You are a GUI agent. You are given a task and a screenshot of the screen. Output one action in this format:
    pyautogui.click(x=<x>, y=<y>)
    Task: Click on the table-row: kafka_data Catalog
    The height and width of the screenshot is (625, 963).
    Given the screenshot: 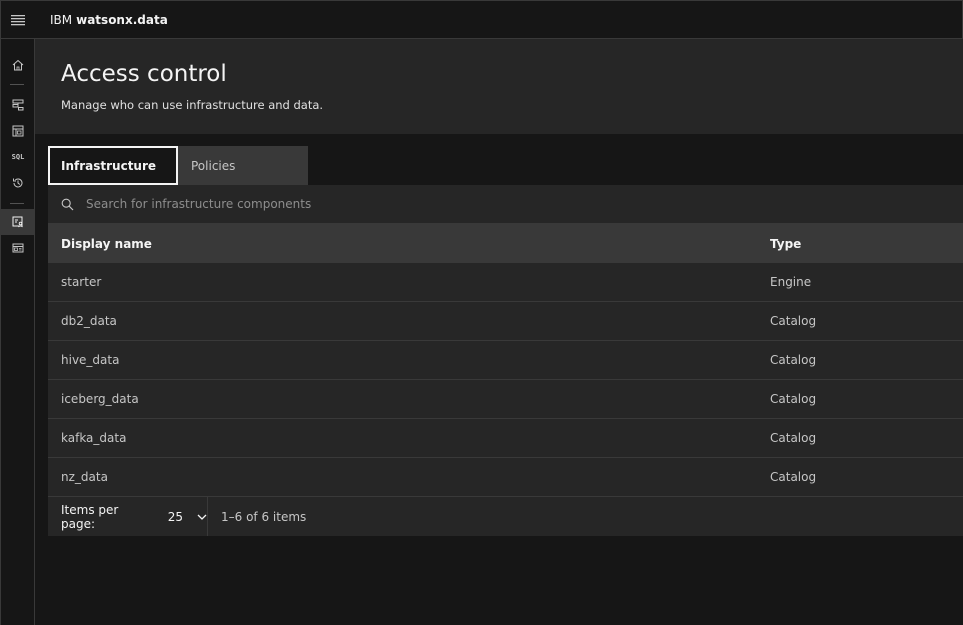 What is the action you would take?
    pyautogui.click(x=505, y=438)
    